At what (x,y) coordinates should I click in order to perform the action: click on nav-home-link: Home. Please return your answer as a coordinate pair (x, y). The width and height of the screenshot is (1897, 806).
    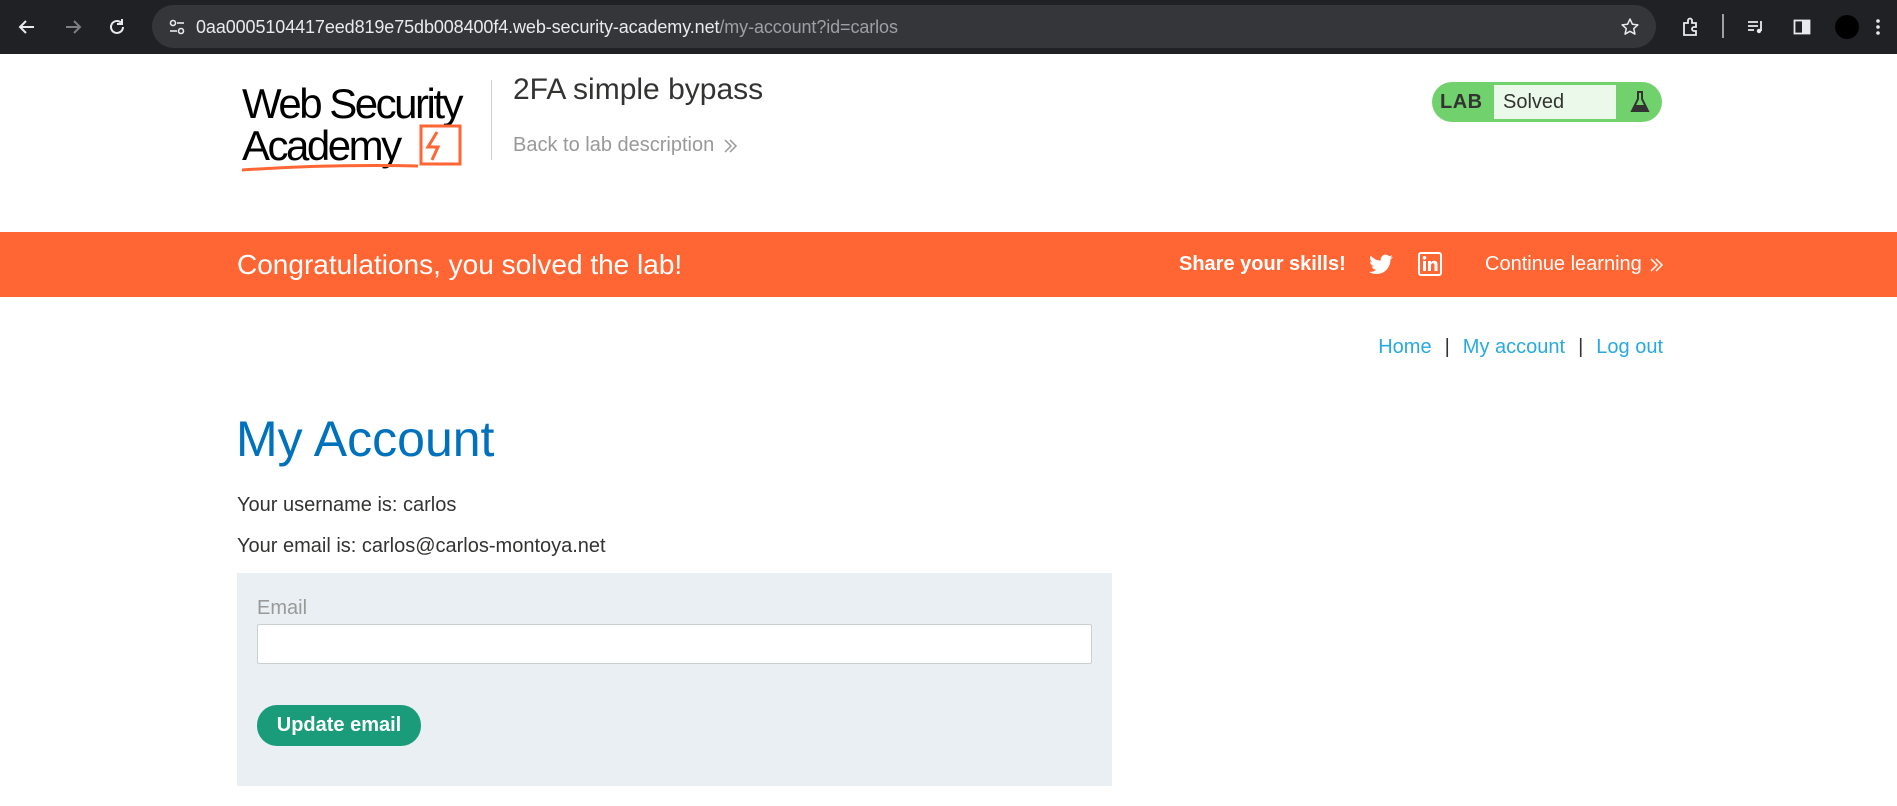
    Looking at the image, I should click on (1404, 347).